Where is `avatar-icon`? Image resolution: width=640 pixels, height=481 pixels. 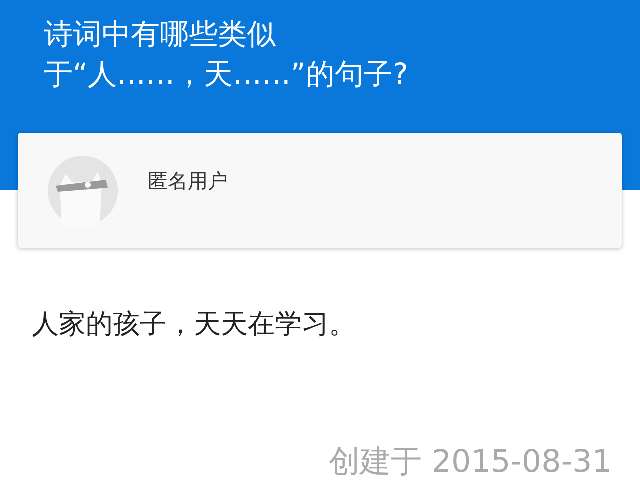
avatar-icon is located at coordinates (83, 191).